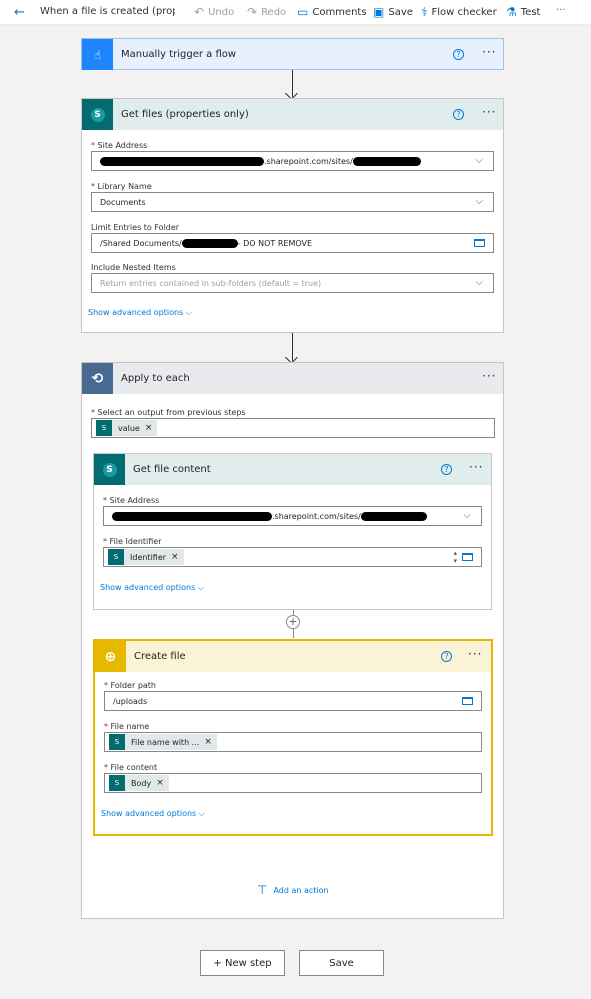  Describe the element at coordinates (19, 12) in the screenshot. I see `back-arrow-icon: ←` at that location.